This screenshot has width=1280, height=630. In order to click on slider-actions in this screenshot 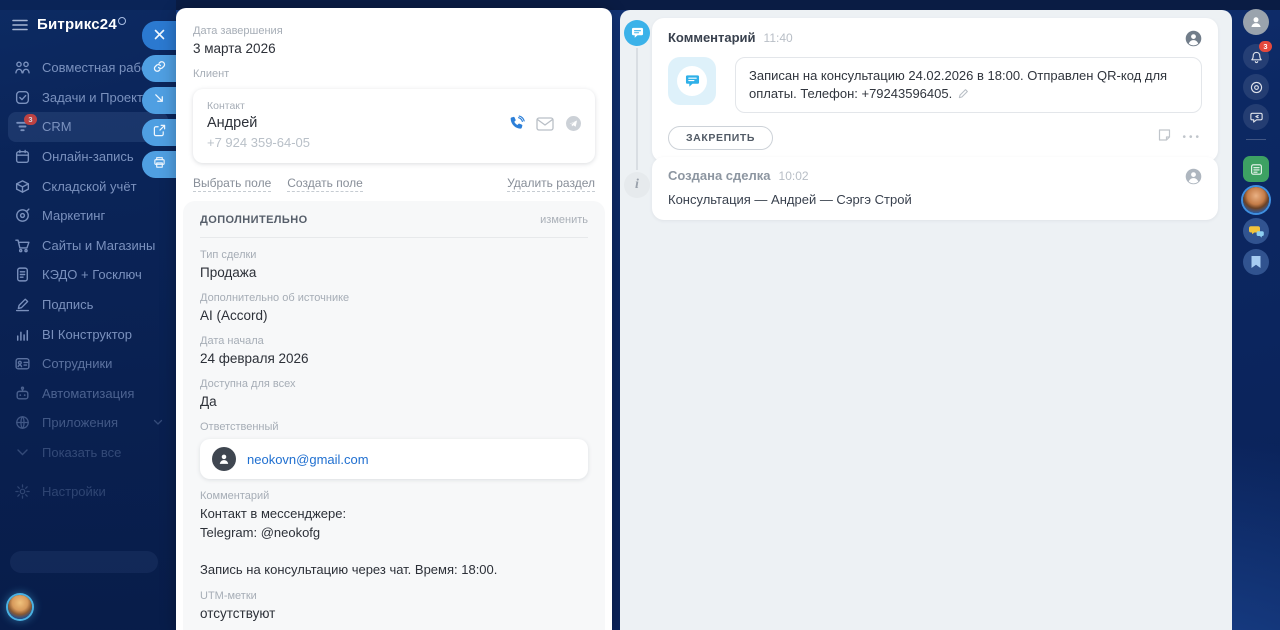, I will do `click(159, 102)`.